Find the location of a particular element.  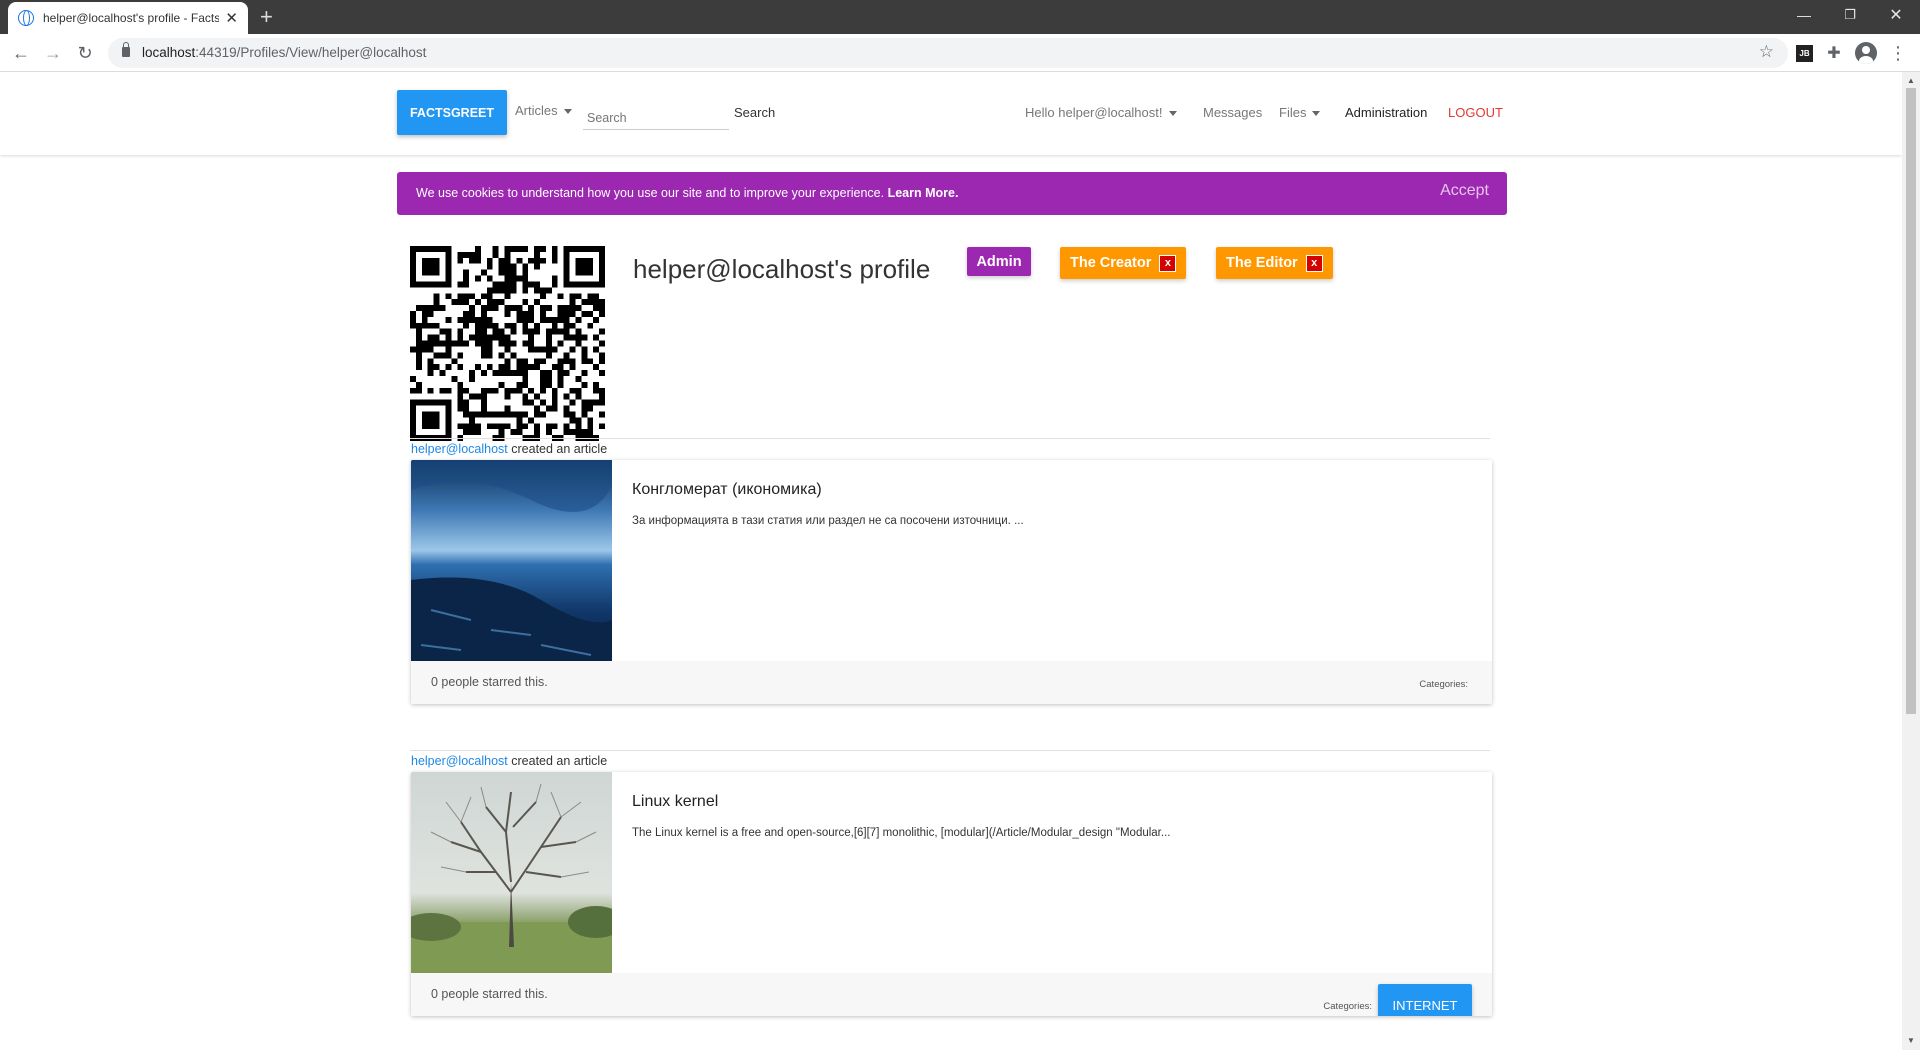

lock-icon is located at coordinates (126, 49).